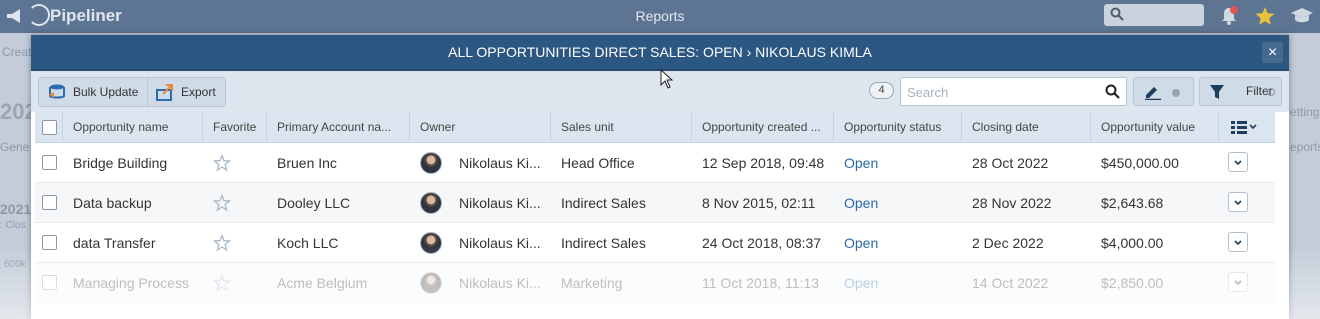  Describe the element at coordinates (126, 283) in the screenshot. I see `opportunity-name-cell: Managing Process` at that location.